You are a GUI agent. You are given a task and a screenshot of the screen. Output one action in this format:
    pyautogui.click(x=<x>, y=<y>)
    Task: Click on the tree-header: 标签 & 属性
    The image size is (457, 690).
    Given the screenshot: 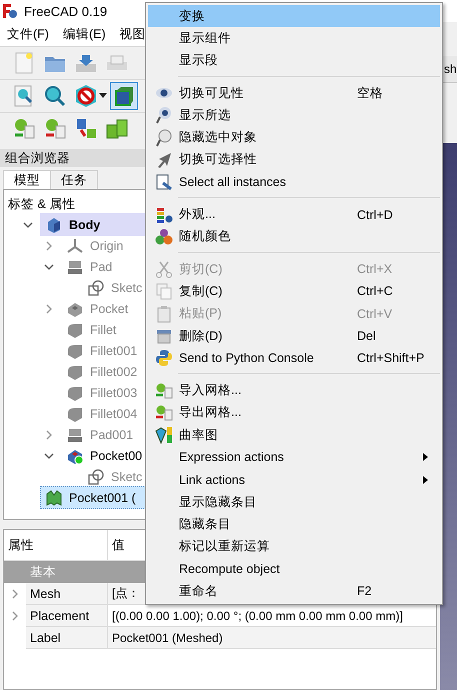 What is the action you would take?
    pyautogui.click(x=42, y=204)
    